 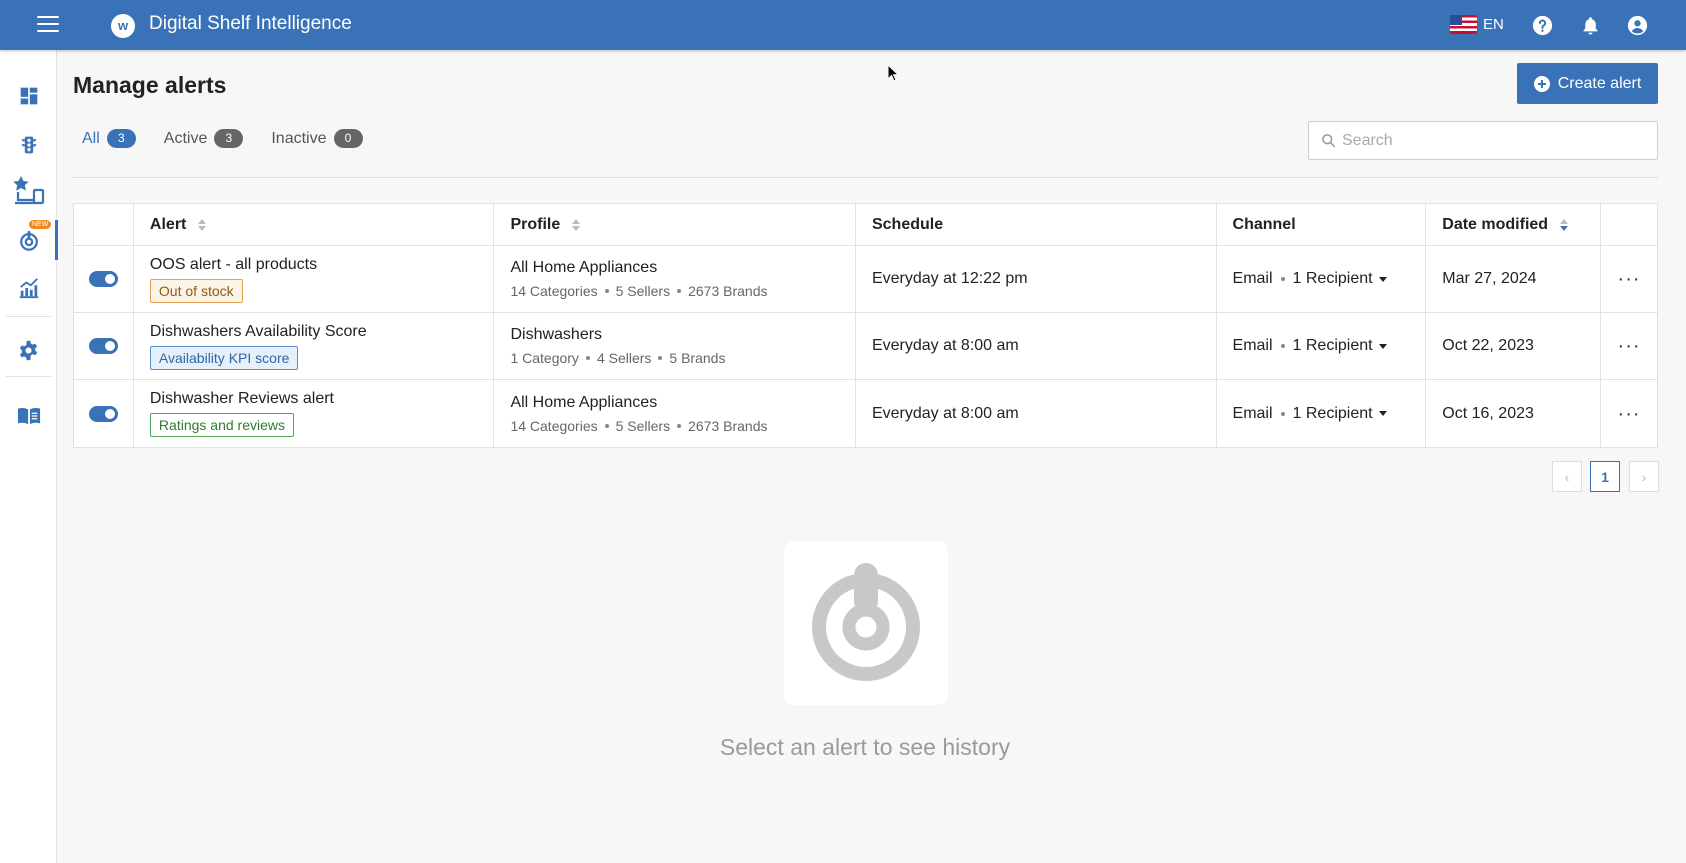 I want to click on sidebar-item-alerts: NEW, so click(x=29, y=240).